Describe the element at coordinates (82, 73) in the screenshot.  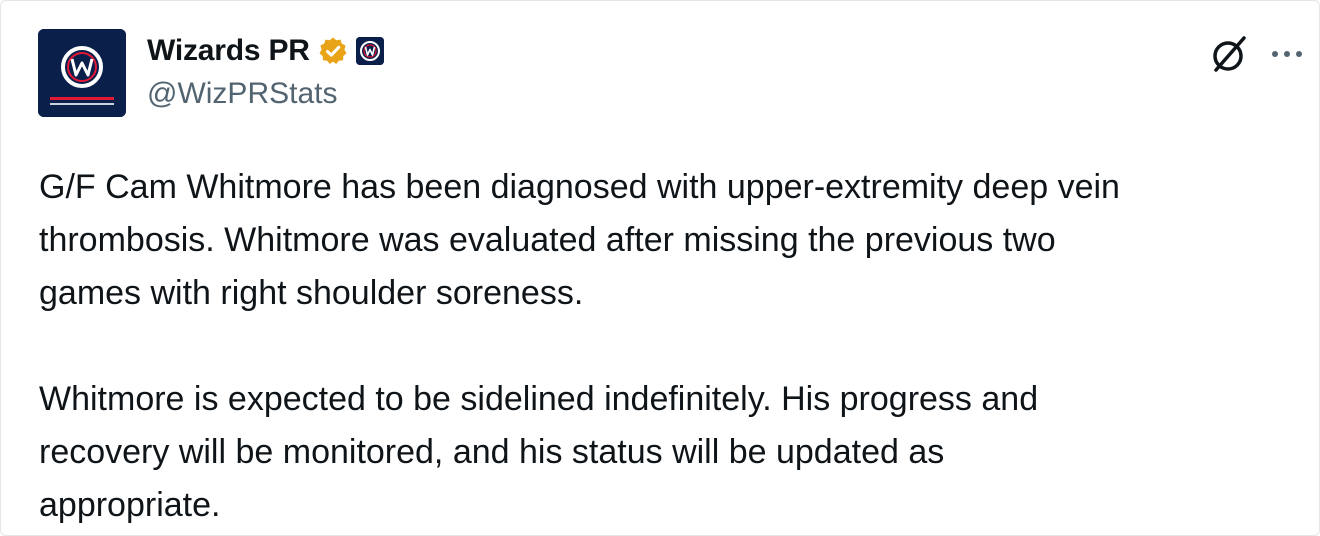
I see `profile-avatar` at that location.